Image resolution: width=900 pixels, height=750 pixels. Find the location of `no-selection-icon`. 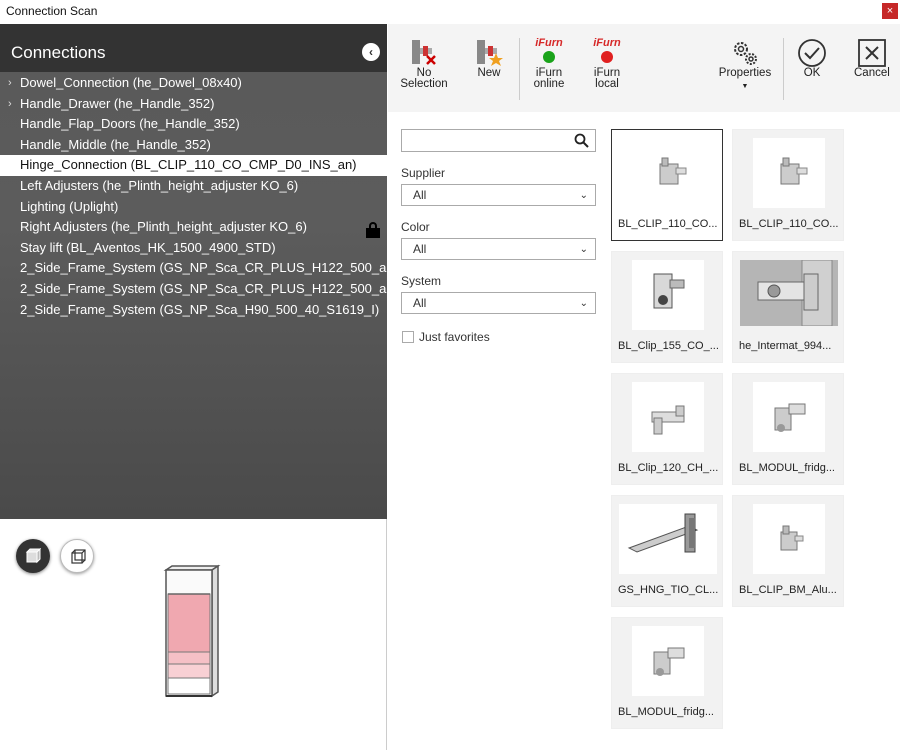

no-selection-icon is located at coordinates (424, 52).